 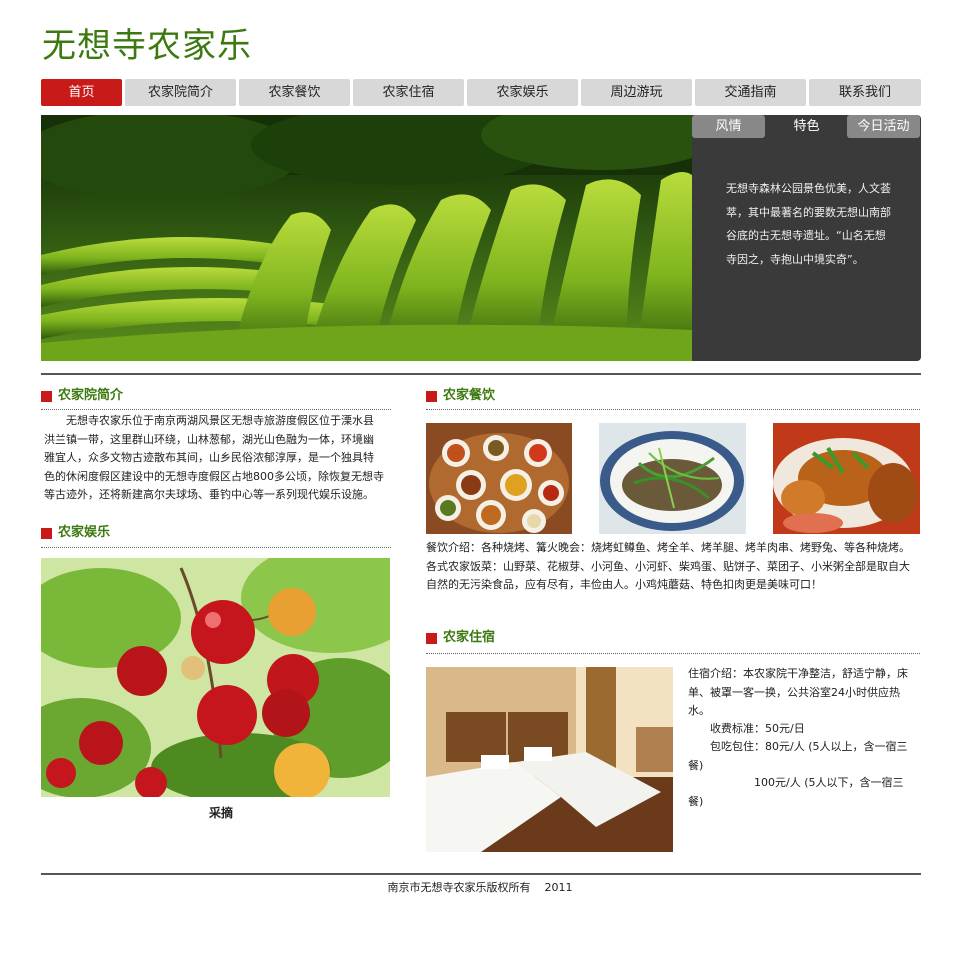 What do you see at coordinates (199, 533) in the screenshot?
I see `entertainment-heading: 农家娱乐` at bounding box center [199, 533].